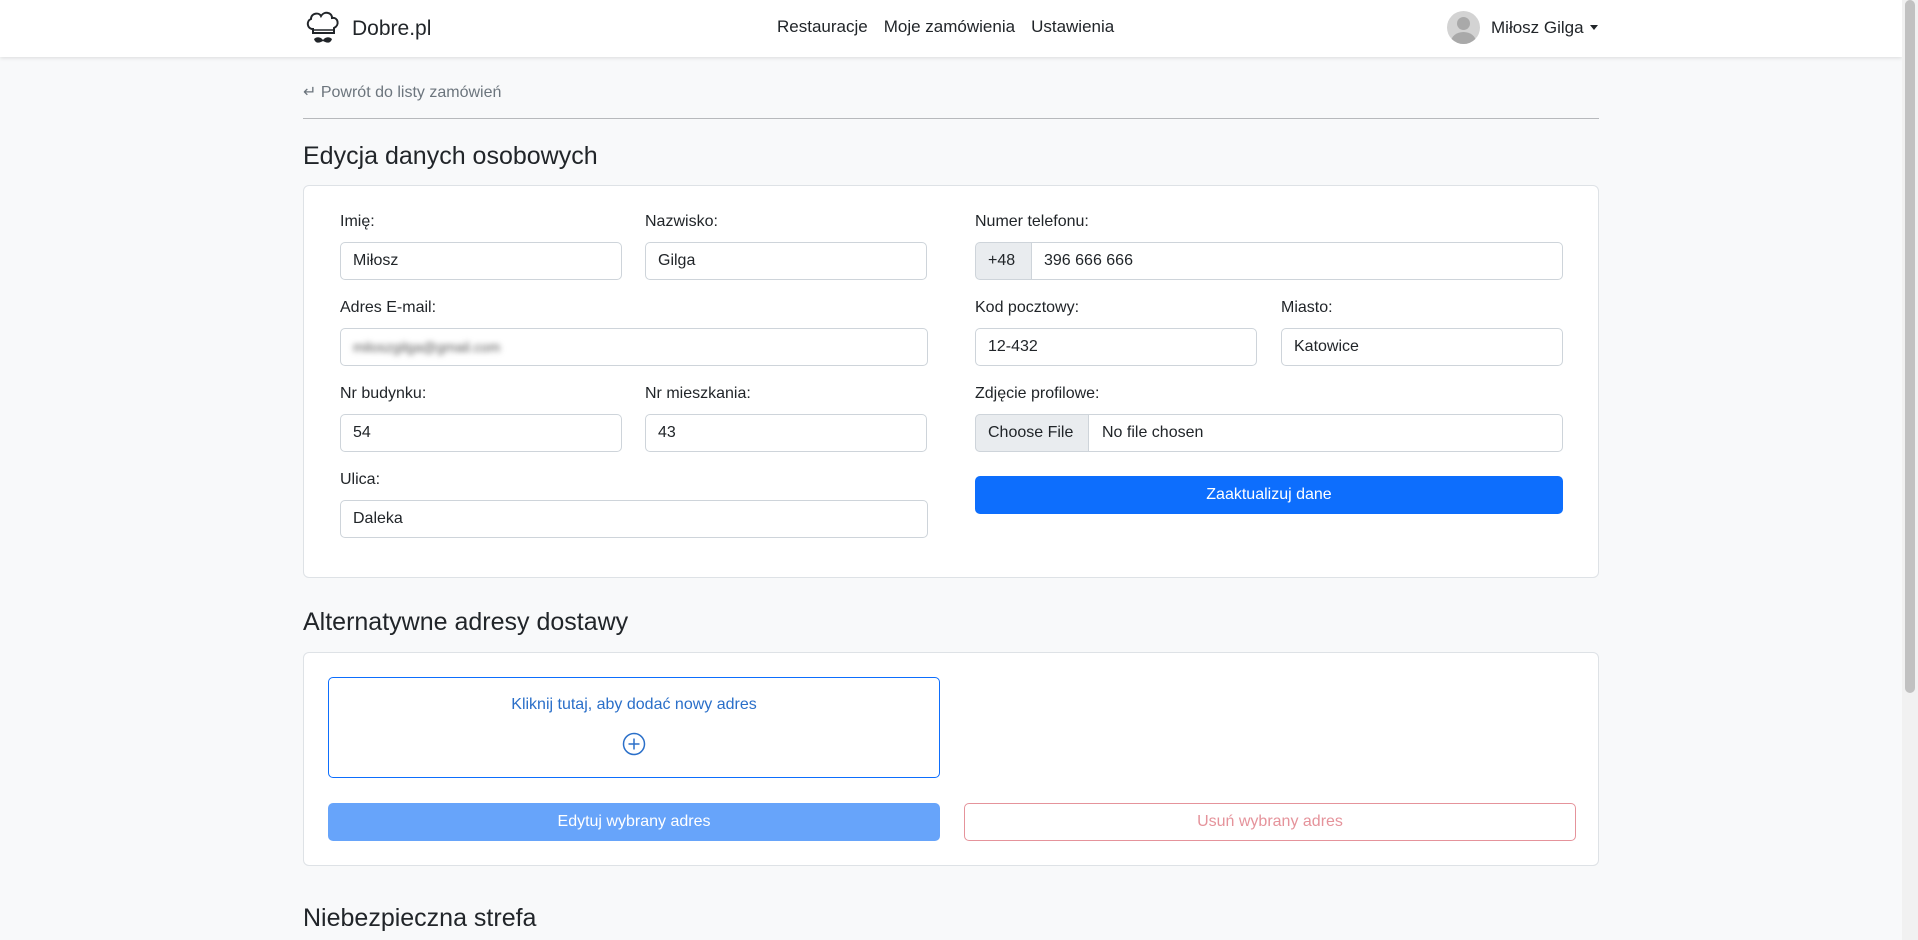 The image size is (1918, 940). Describe the element at coordinates (1269, 495) in the screenshot. I see `update-data-button: Zaaktualizuj dane` at that location.